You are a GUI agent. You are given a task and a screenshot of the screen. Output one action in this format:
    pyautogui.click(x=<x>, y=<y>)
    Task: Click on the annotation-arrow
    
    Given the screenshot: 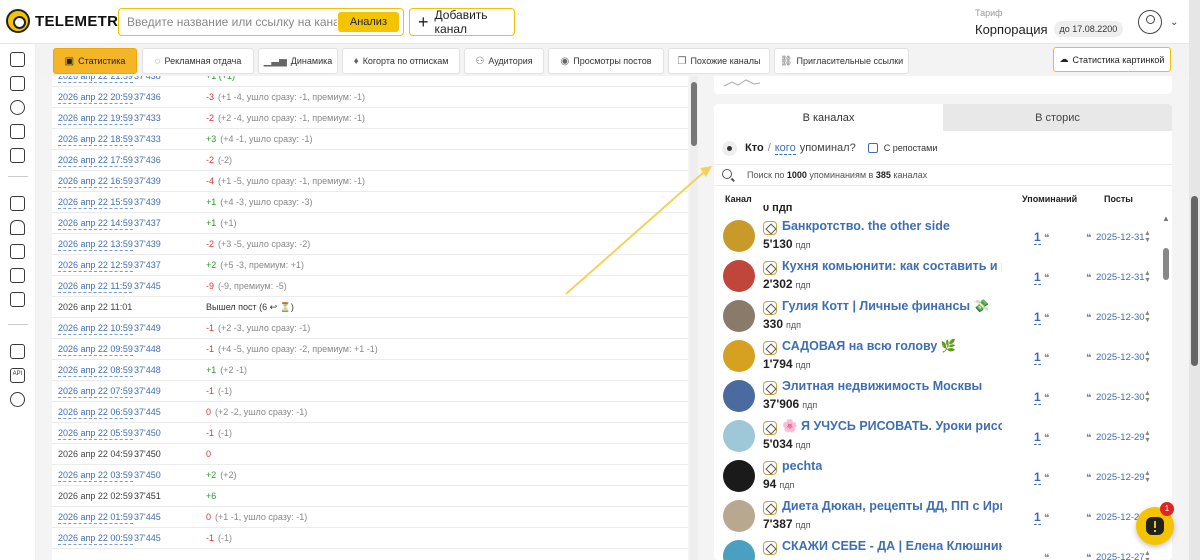 What is the action you would take?
    pyautogui.click(x=638, y=230)
    